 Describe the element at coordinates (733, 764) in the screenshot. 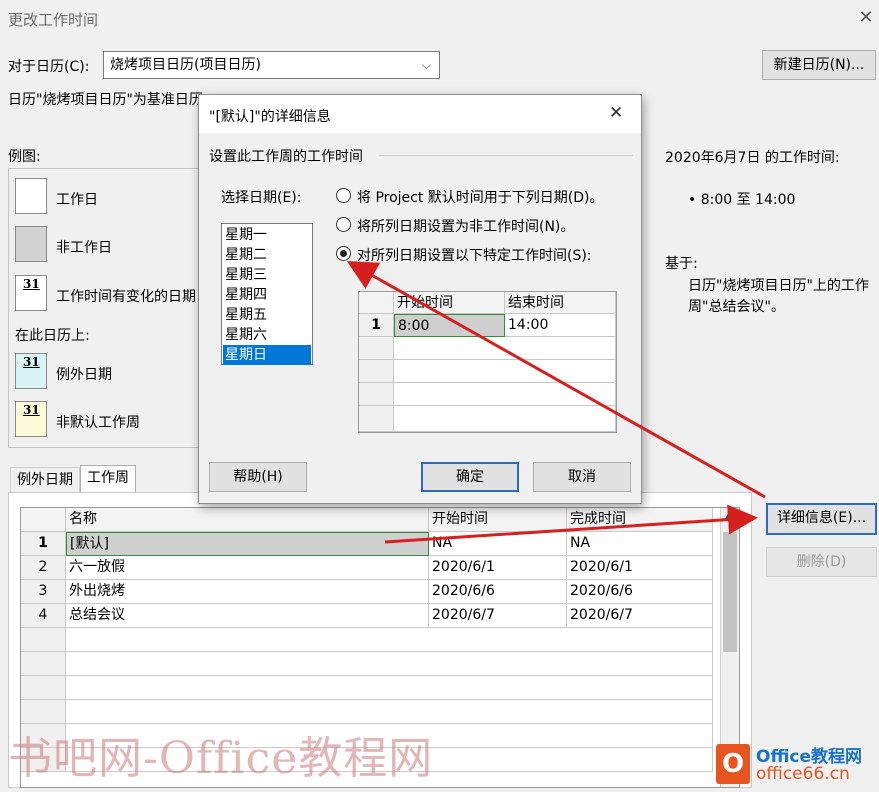

I see `office-logo-icon: O` at that location.